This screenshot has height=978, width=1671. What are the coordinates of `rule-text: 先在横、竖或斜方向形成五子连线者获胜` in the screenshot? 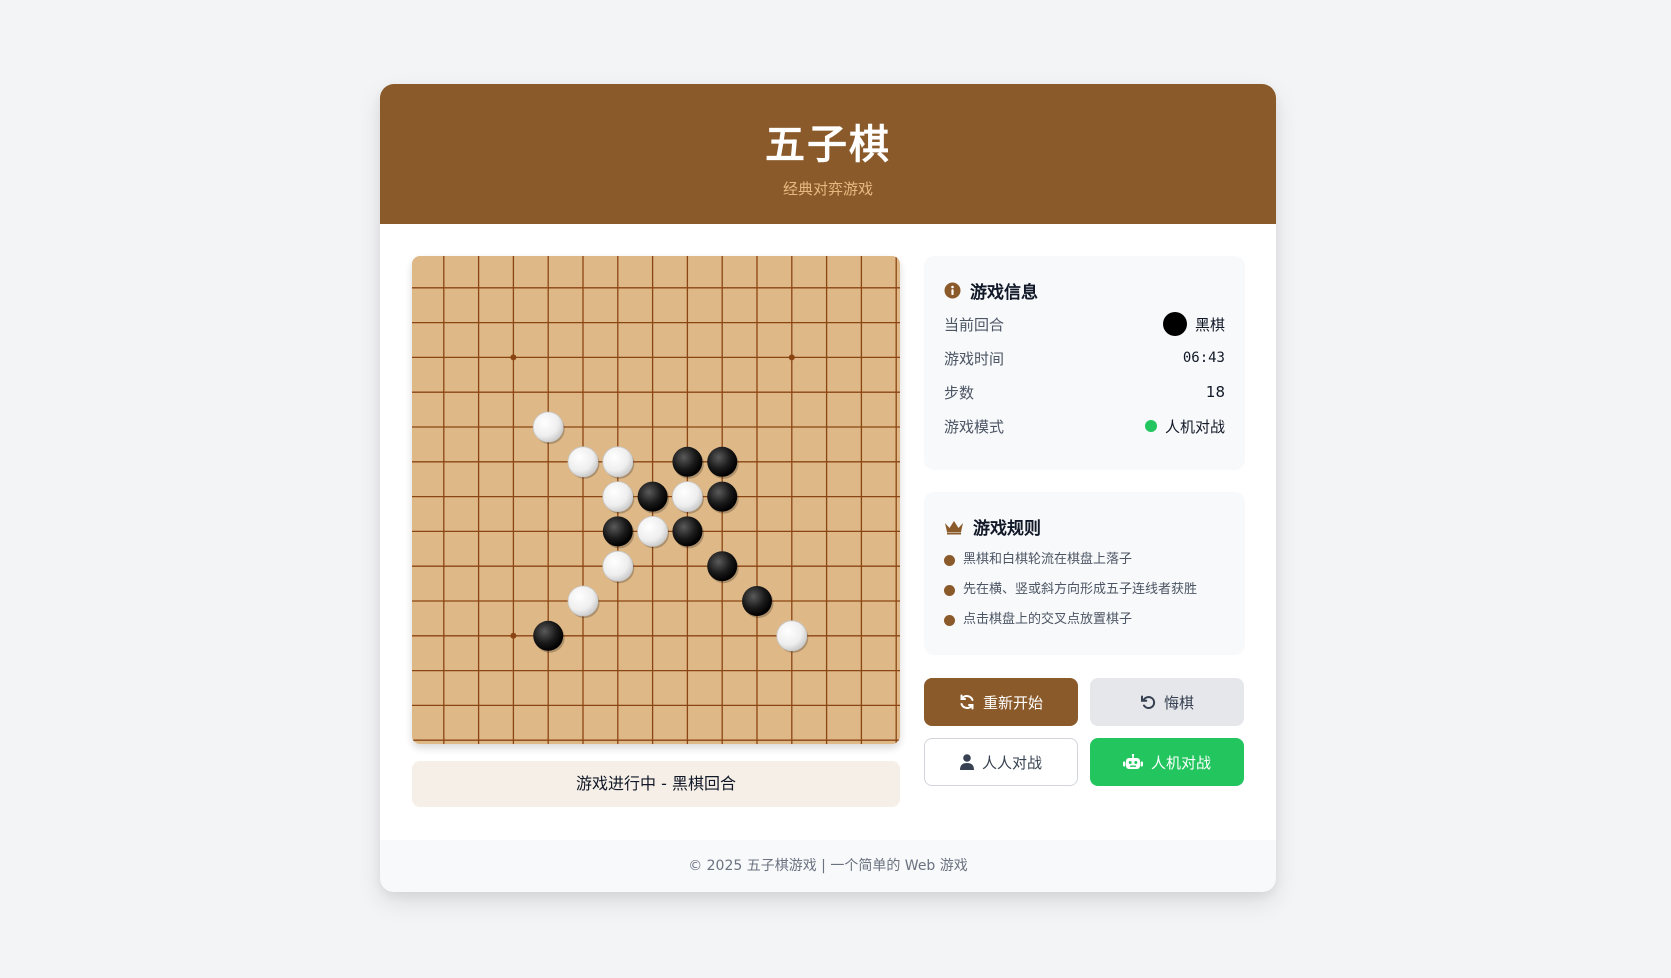 It's located at (1080, 589).